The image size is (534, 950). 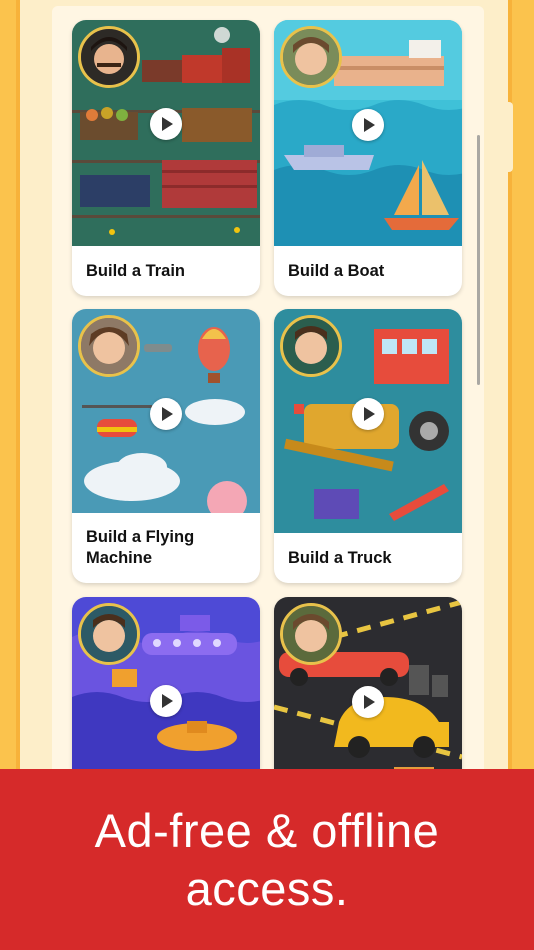 I want to click on video-card-boat: Build a Boat, so click(x=368, y=158).